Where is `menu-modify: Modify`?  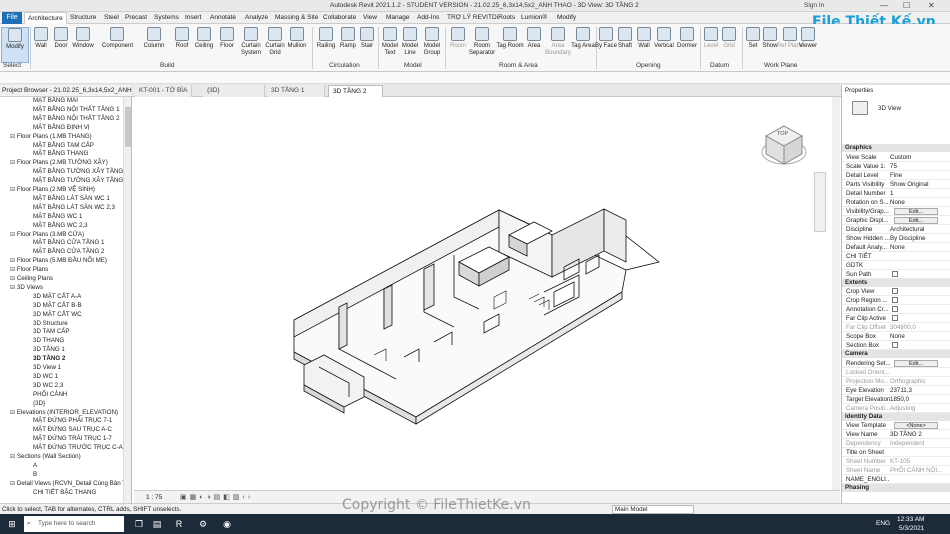
menu-modify: Modify is located at coordinates (566, 17).